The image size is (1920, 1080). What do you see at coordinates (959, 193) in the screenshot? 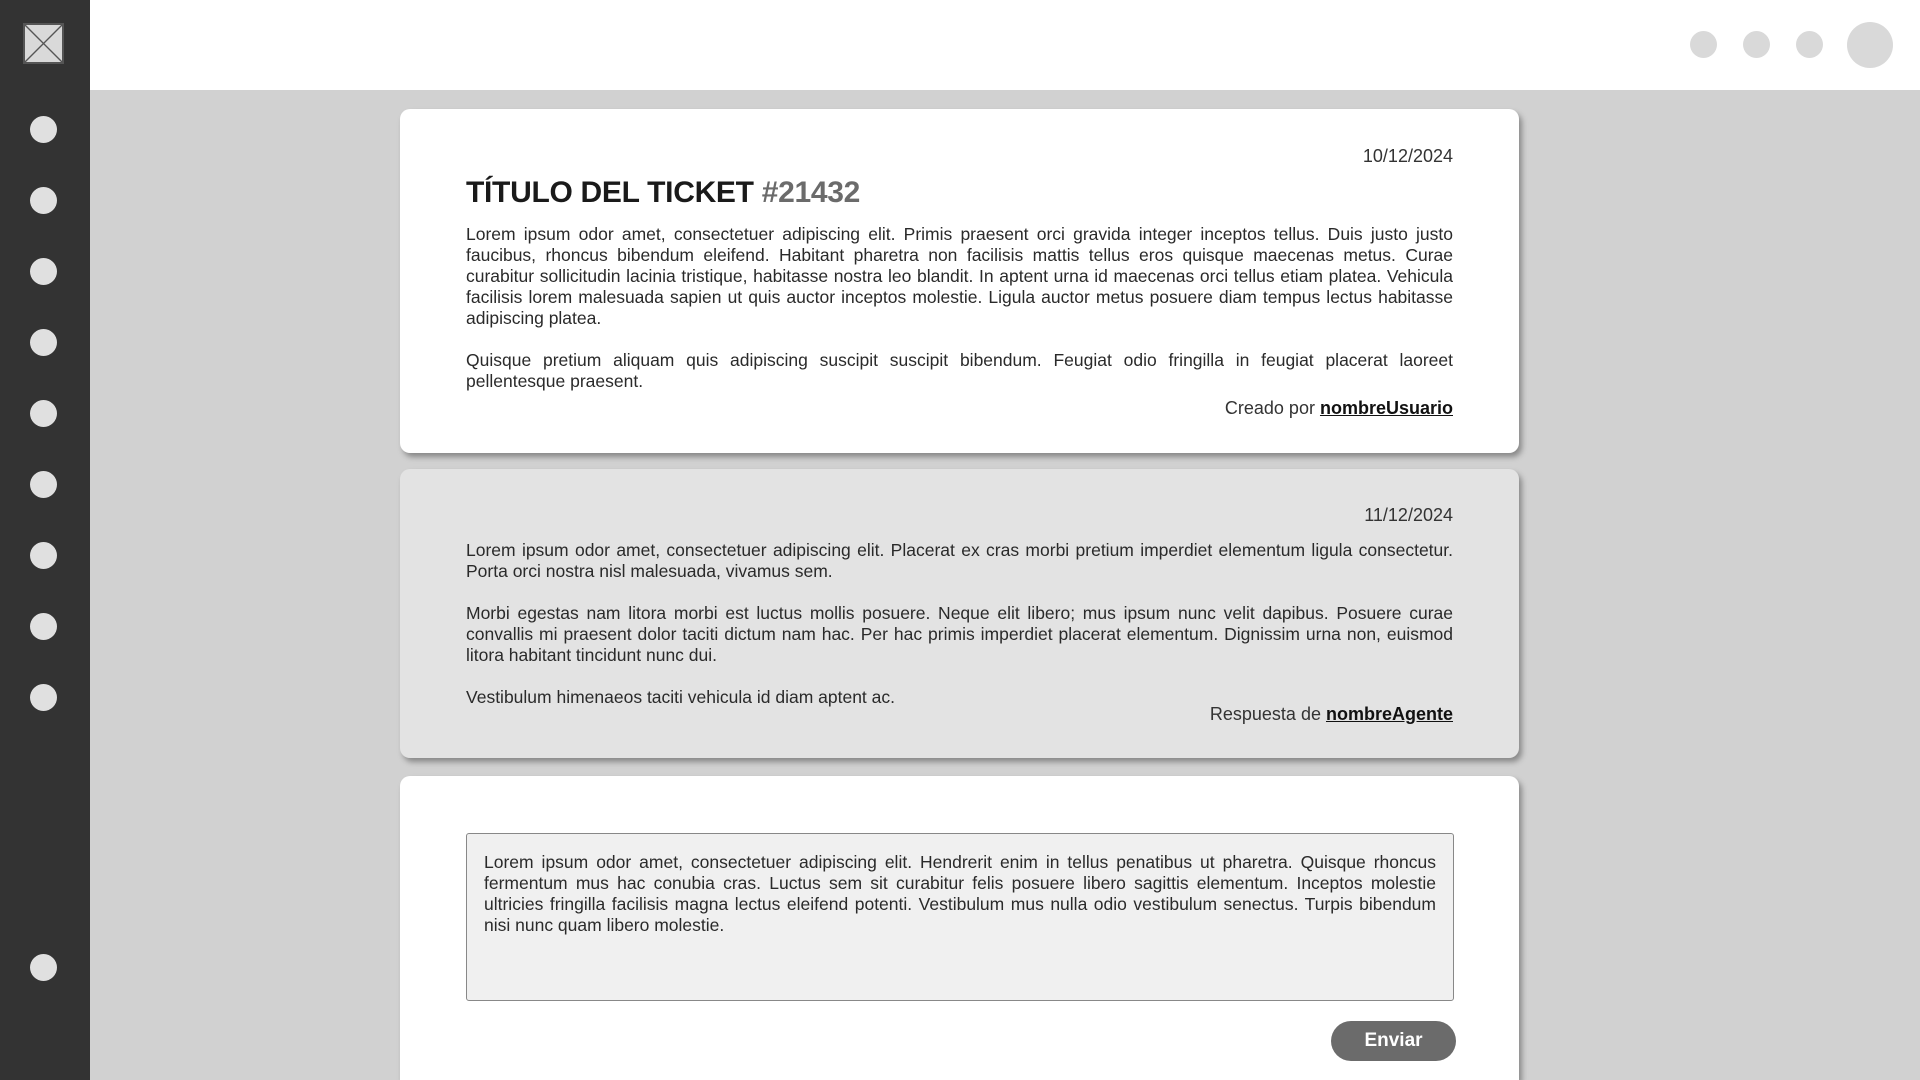
I see `ticket-title: TÍTULO DEL TICKET #21432` at bounding box center [959, 193].